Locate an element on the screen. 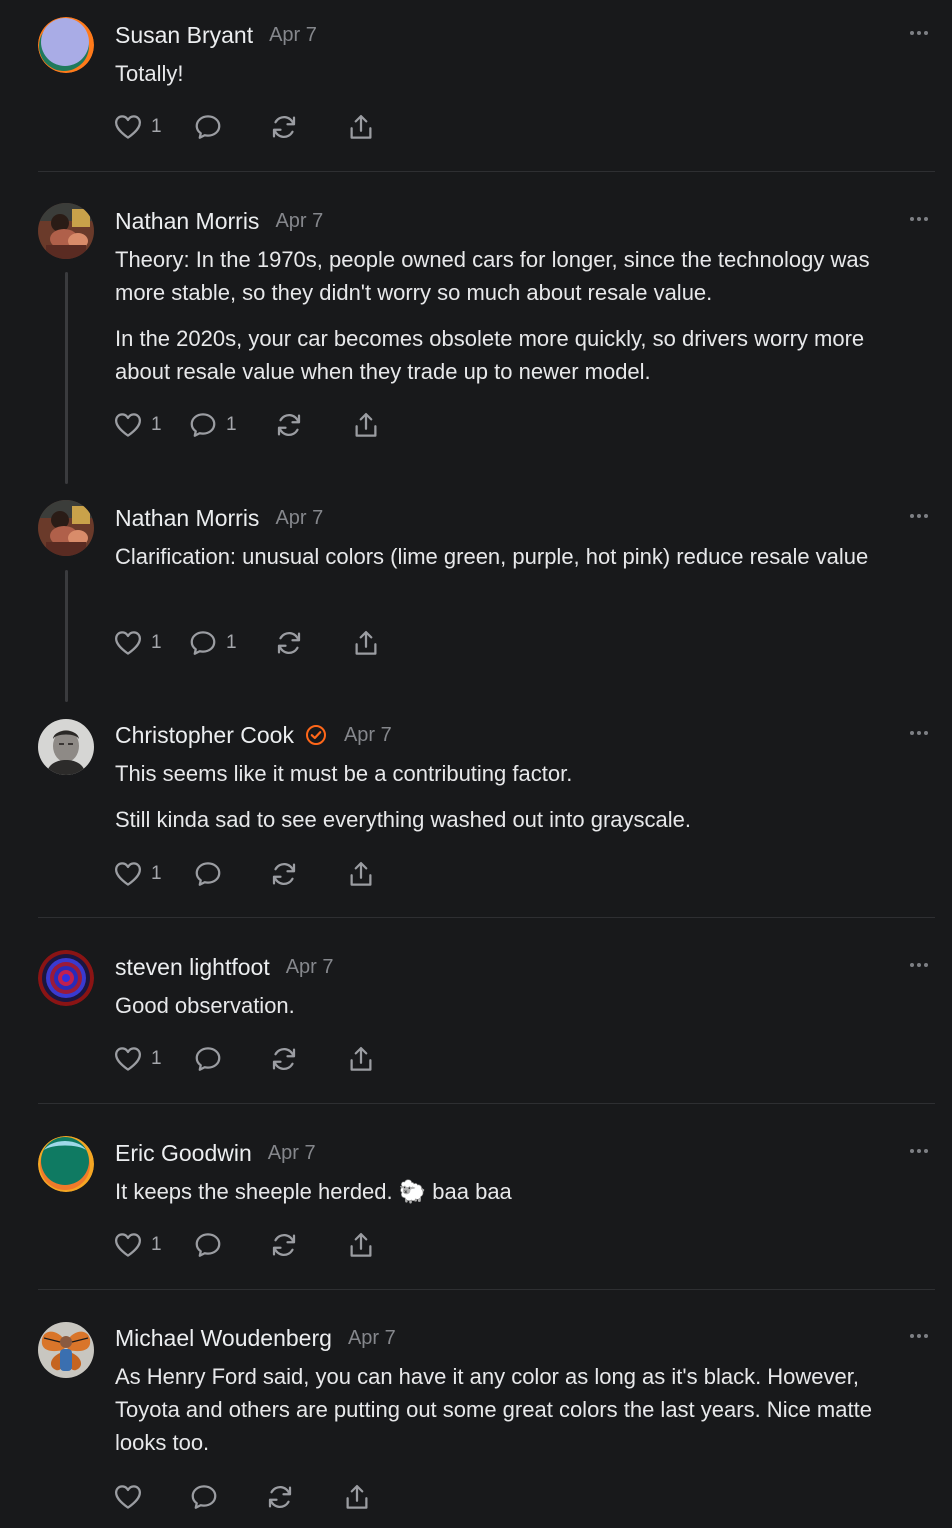 This screenshot has height=1528, width=952. comment: Susan Bryant Apr 7 Totally! 1 is located at coordinates (476, 93).